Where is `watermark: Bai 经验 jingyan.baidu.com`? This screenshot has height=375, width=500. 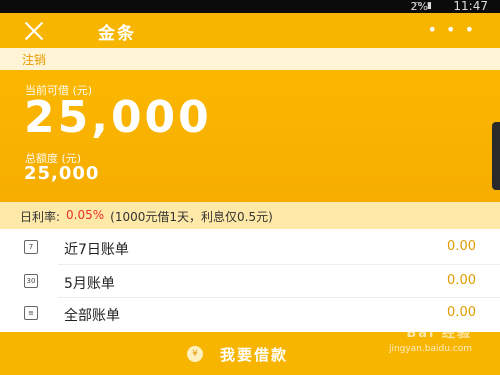 watermark: Bai 经验 jingyan.baidu.com is located at coordinates (427, 342).